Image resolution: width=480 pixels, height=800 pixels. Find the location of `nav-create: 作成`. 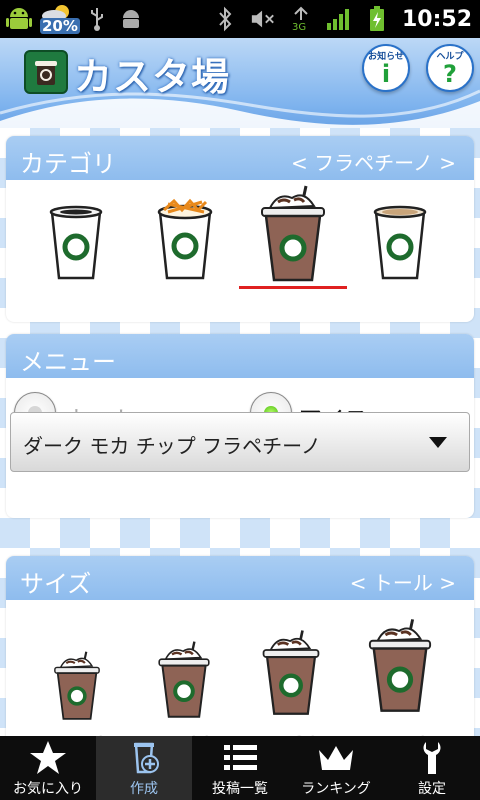

nav-create: 作成 is located at coordinates (144, 768).